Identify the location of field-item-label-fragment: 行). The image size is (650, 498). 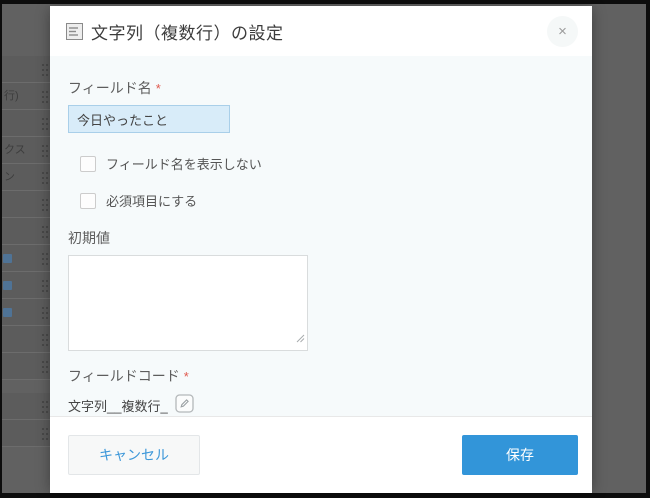
(11, 96).